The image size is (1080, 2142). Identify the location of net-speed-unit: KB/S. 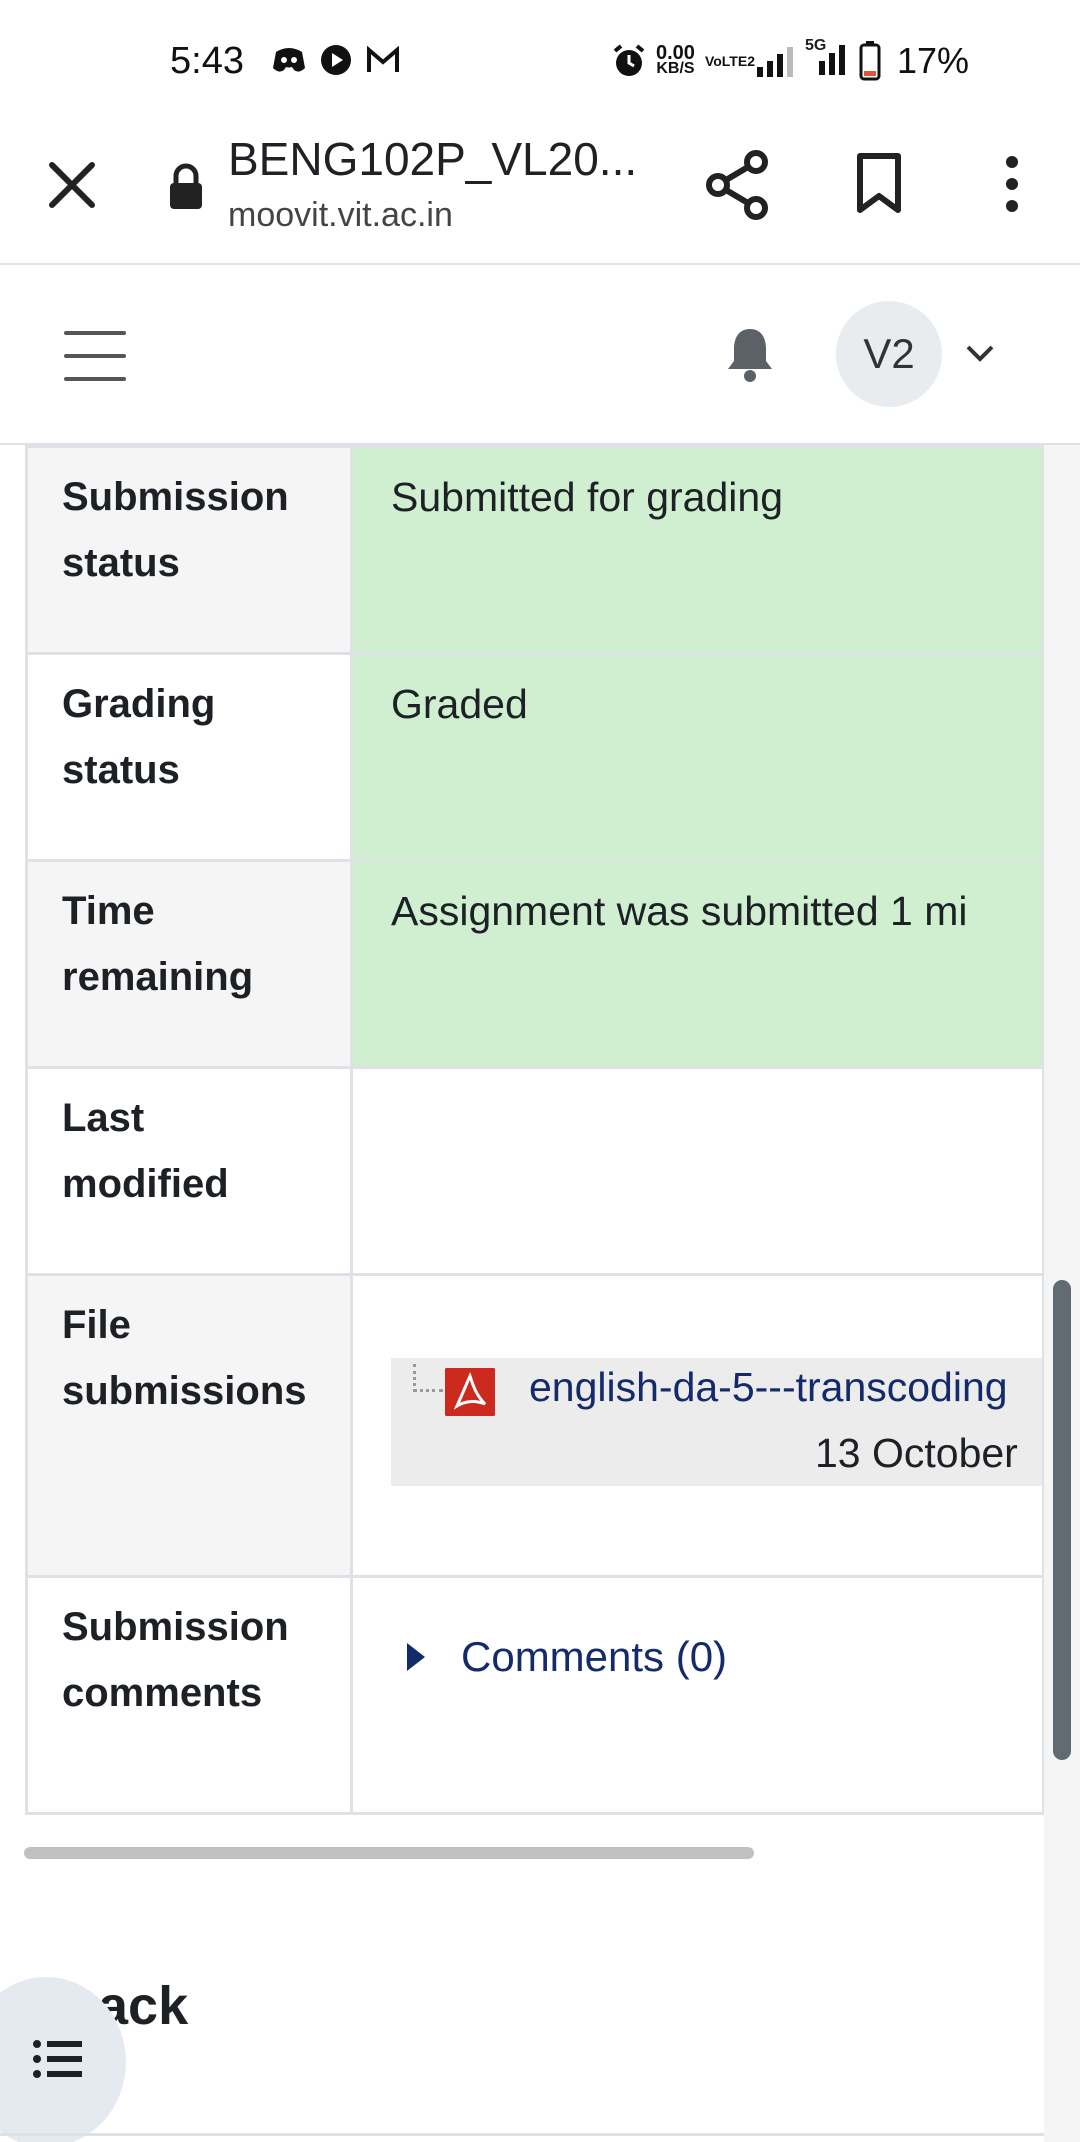
(675, 68).